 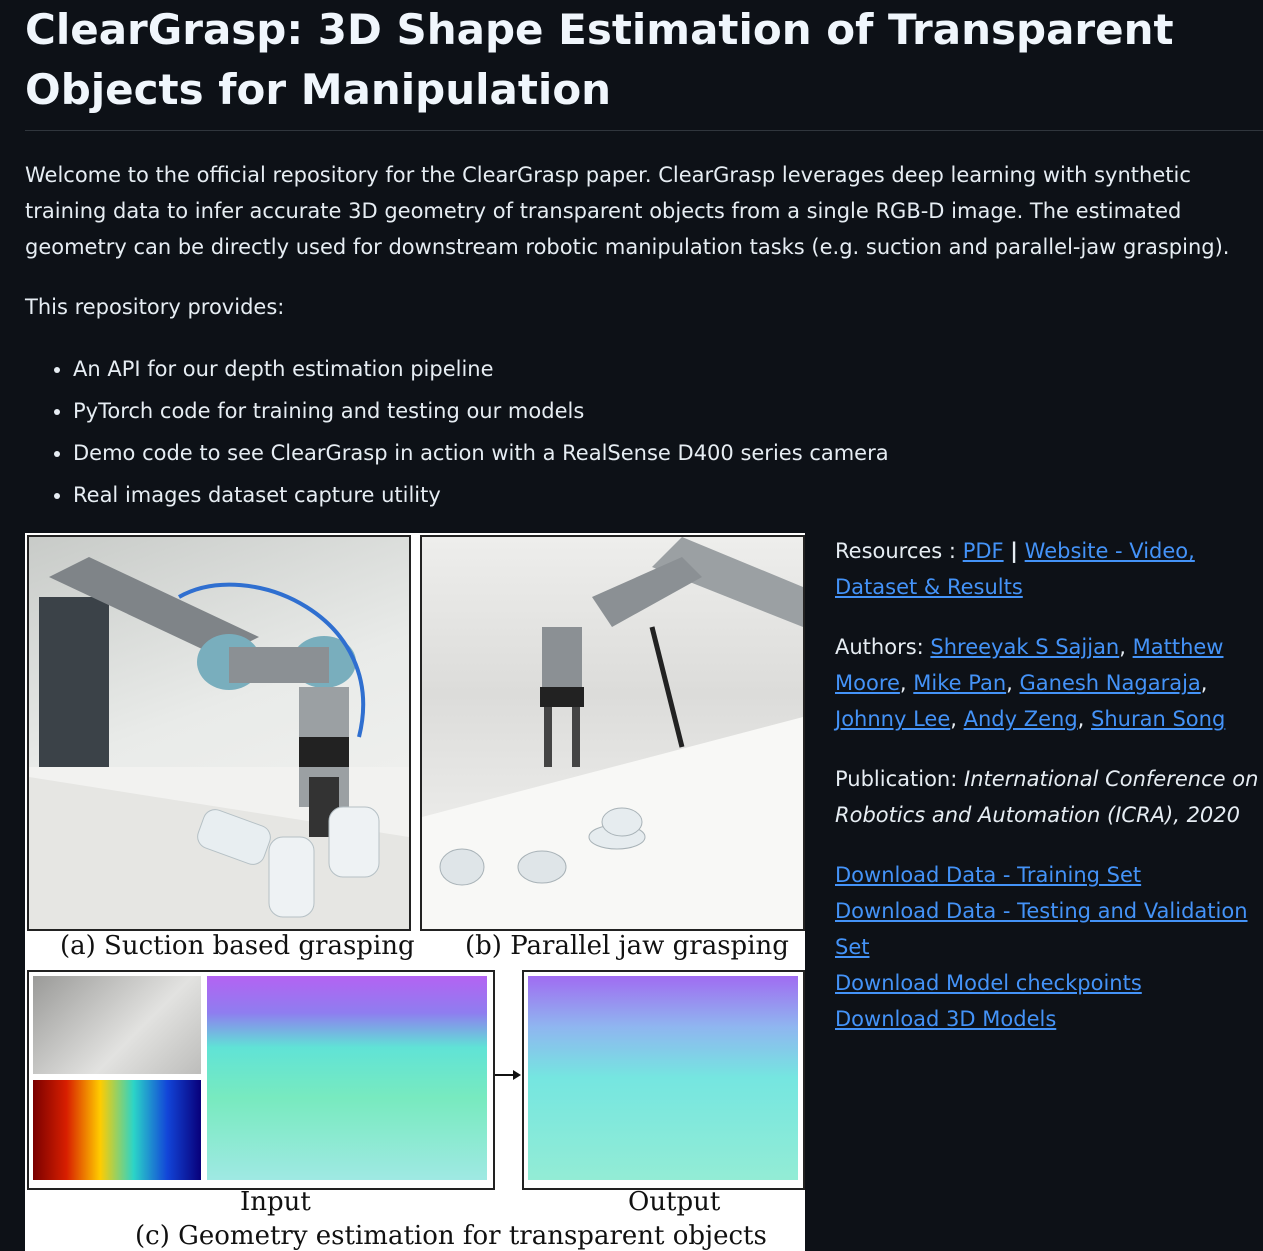 What do you see at coordinates (896, 779) in the screenshot?
I see `publication-label: Publication:` at bounding box center [896, 779].